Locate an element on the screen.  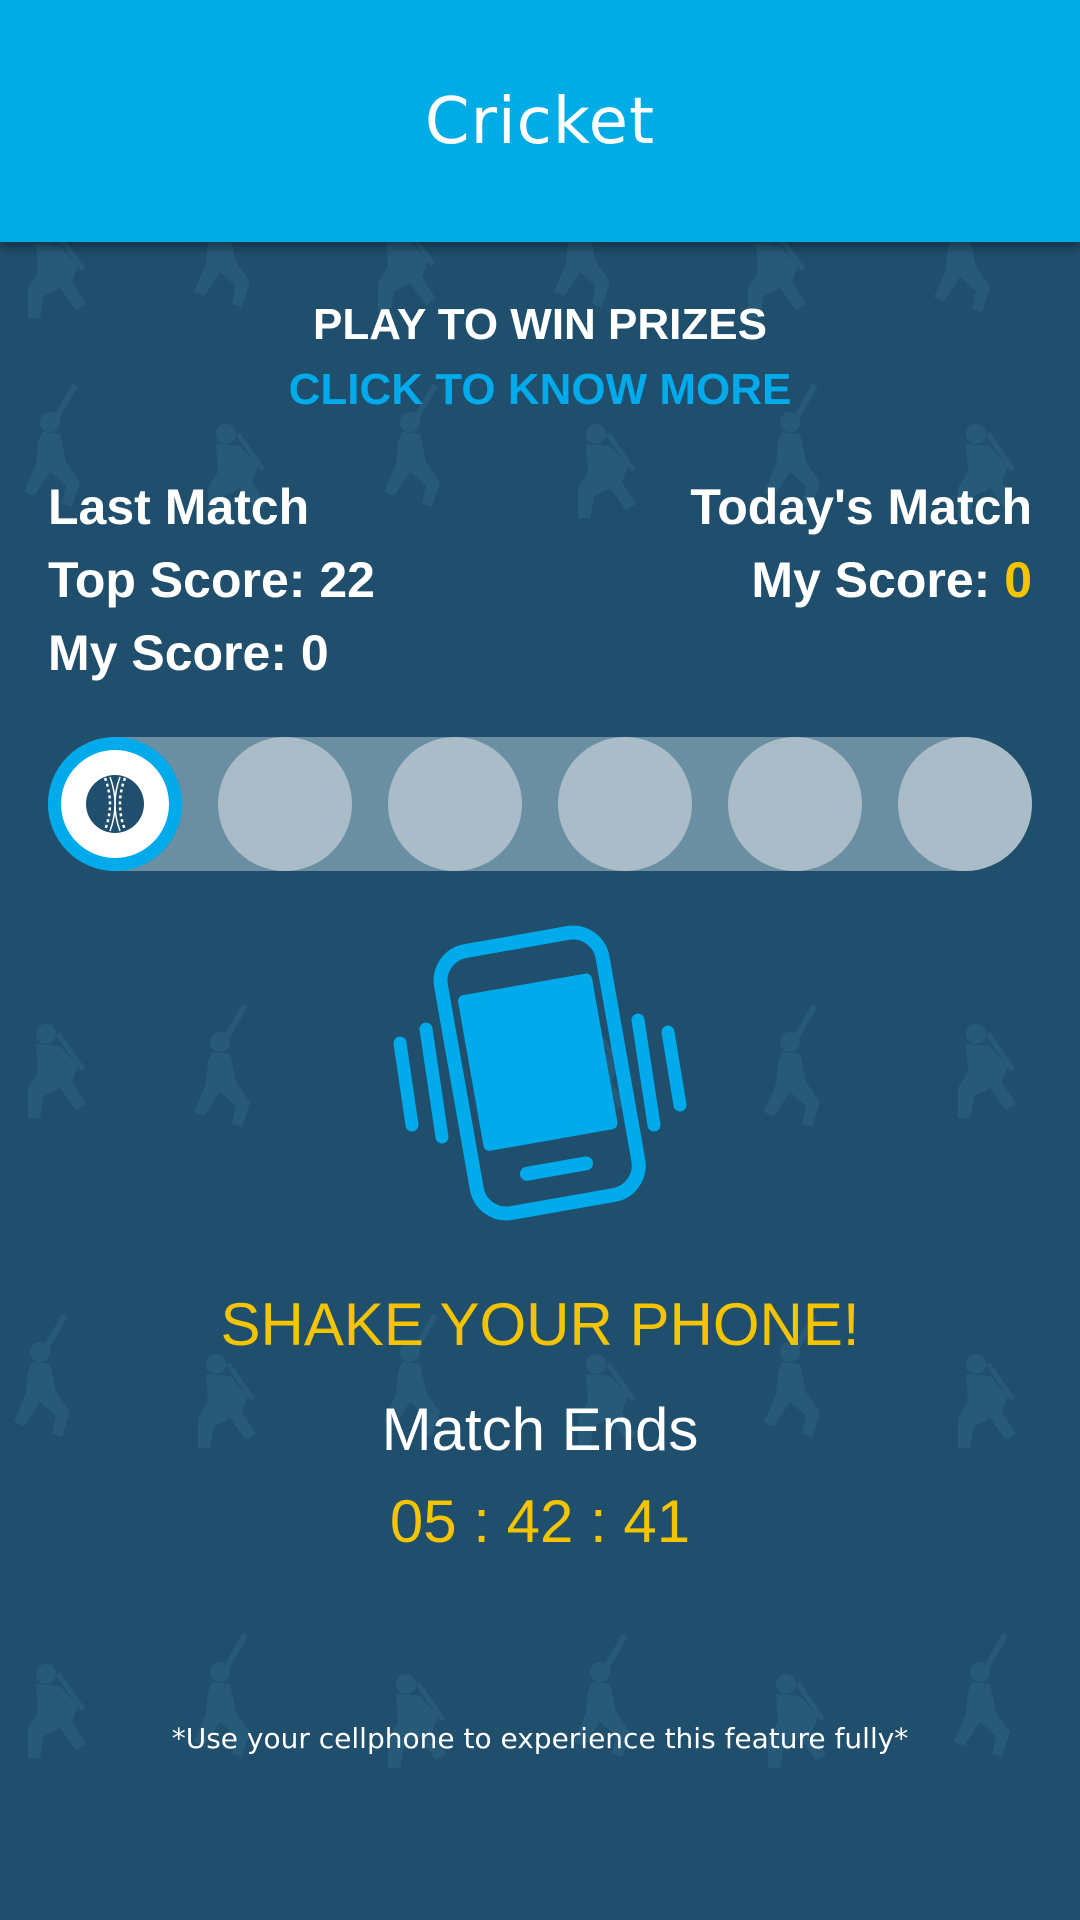
app-header: Cricket is located at coordinates (540, 121).